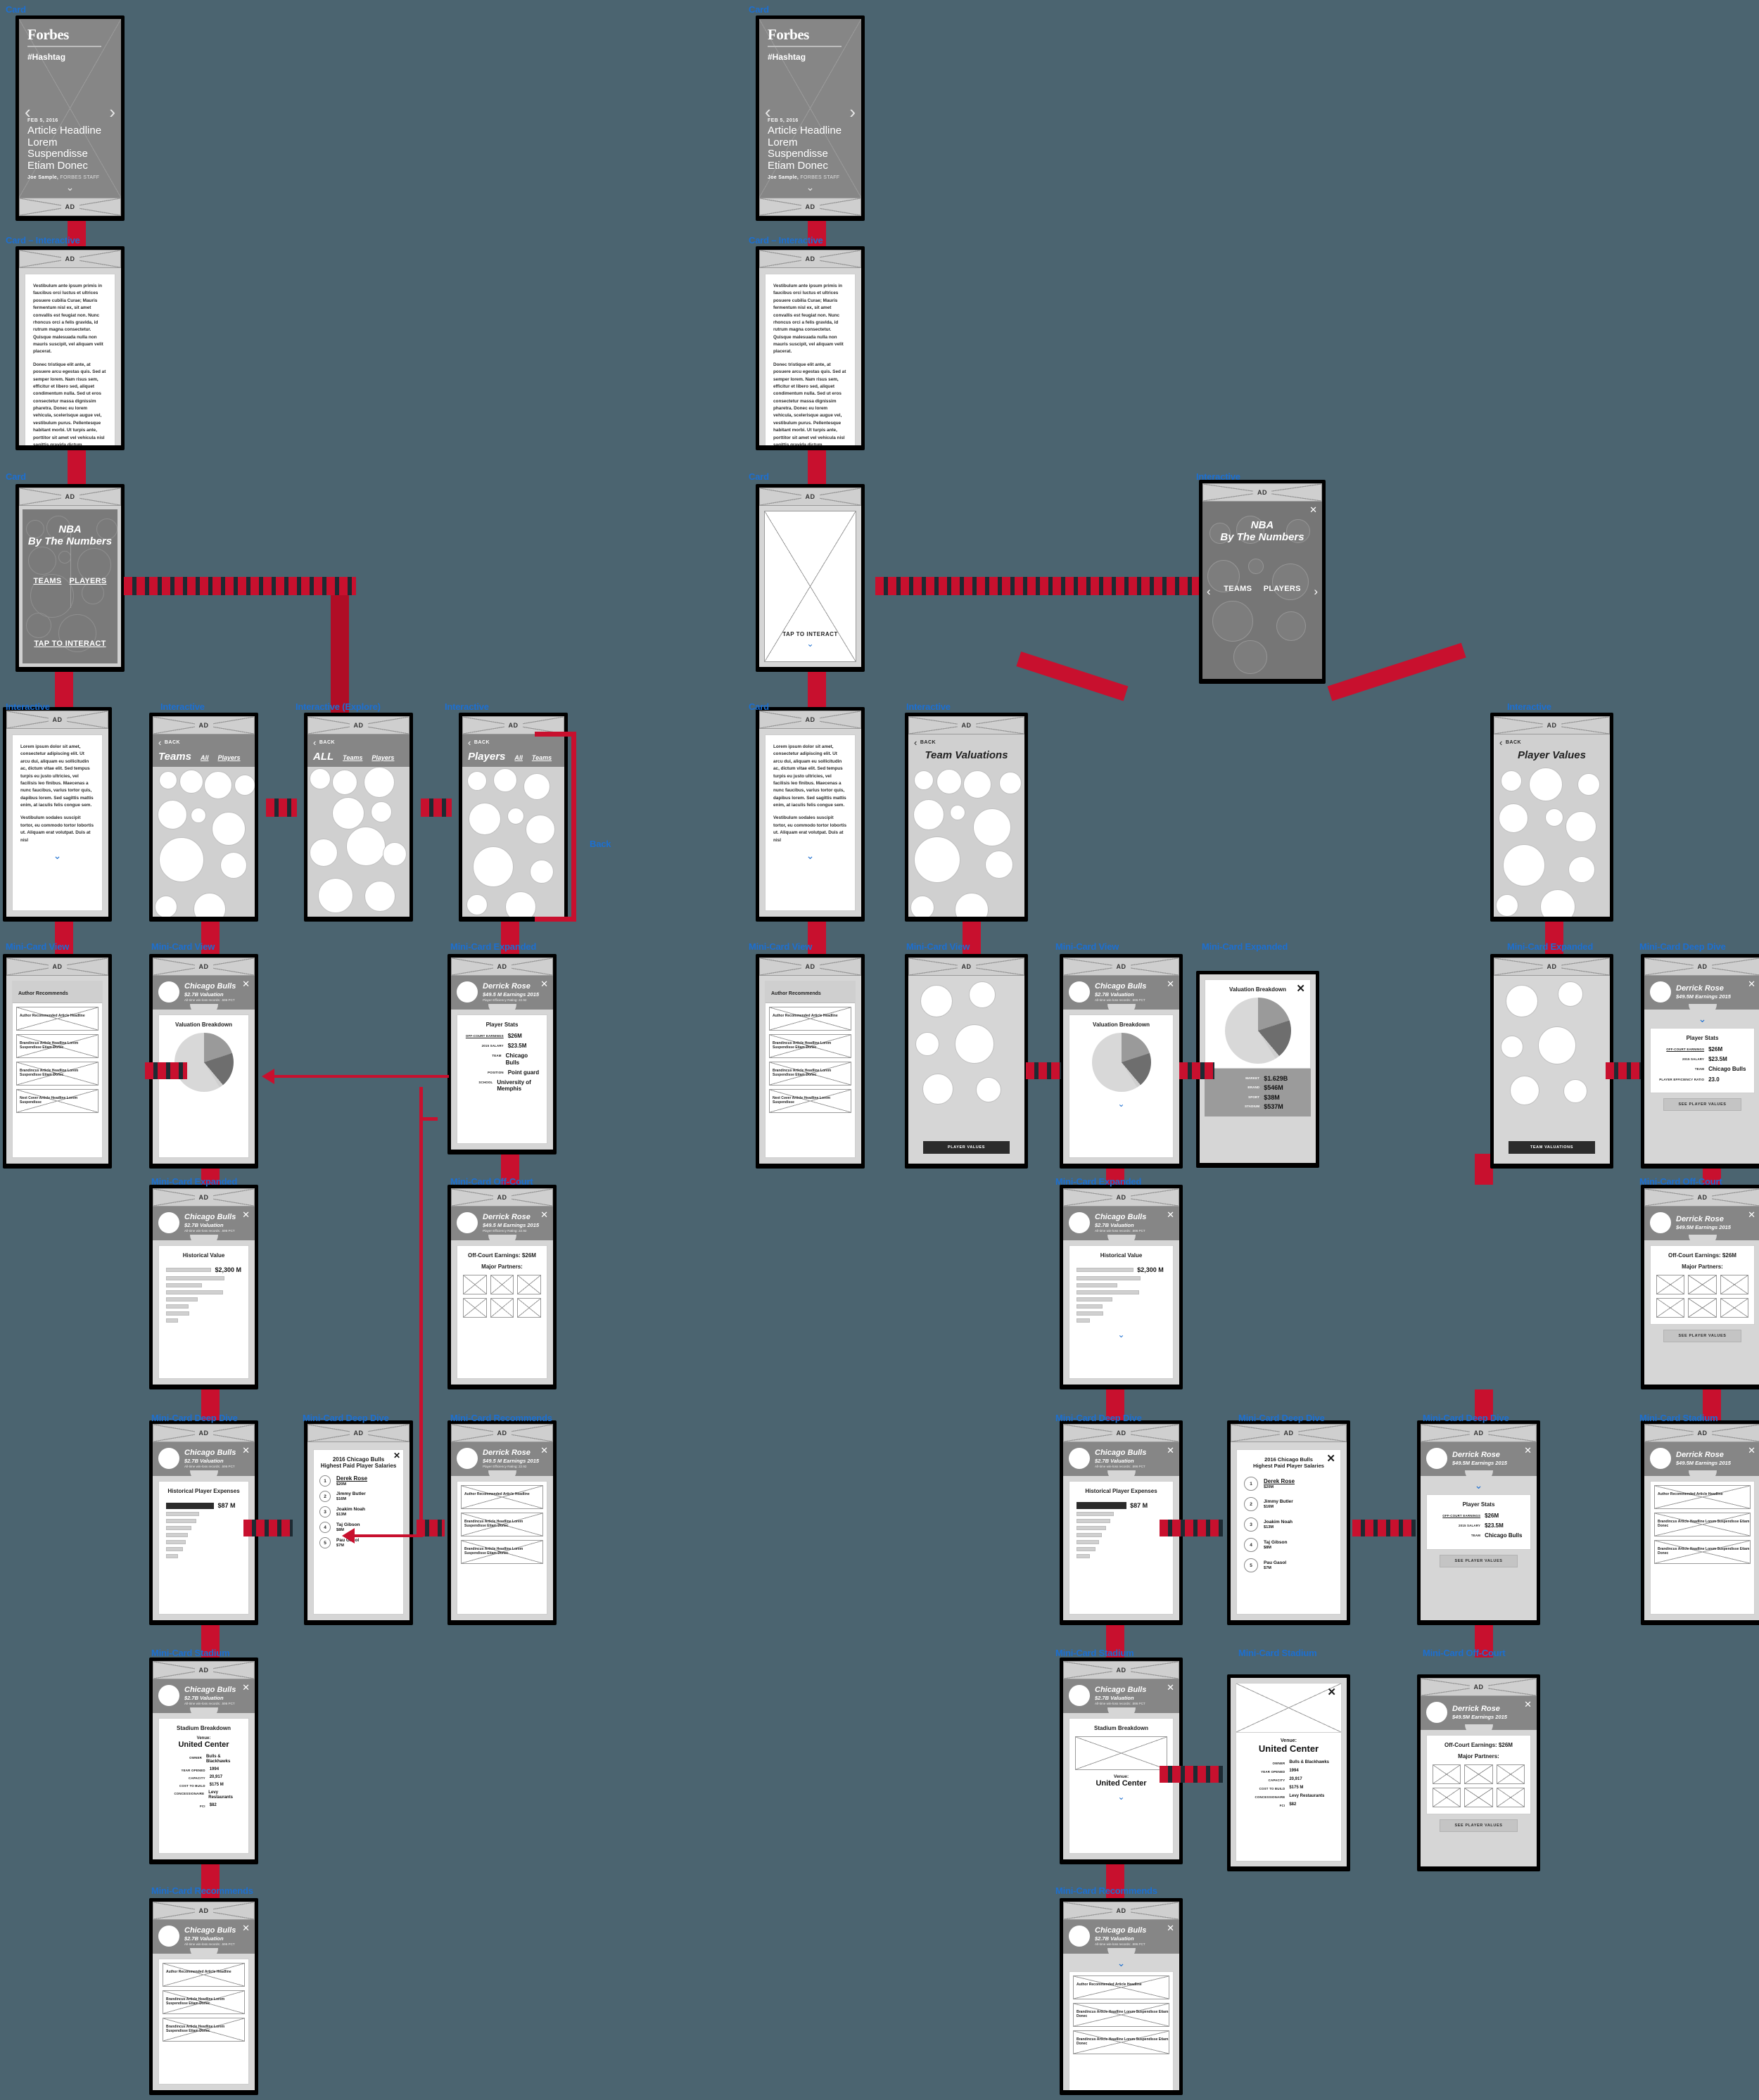 Image resolution: width=1759 pixels, height=2100 pixels. What do you see at coordinates (47, 581) in the screenshot?
I see `splash-link-teams: TEAMS` at bounding box center [47, 581].